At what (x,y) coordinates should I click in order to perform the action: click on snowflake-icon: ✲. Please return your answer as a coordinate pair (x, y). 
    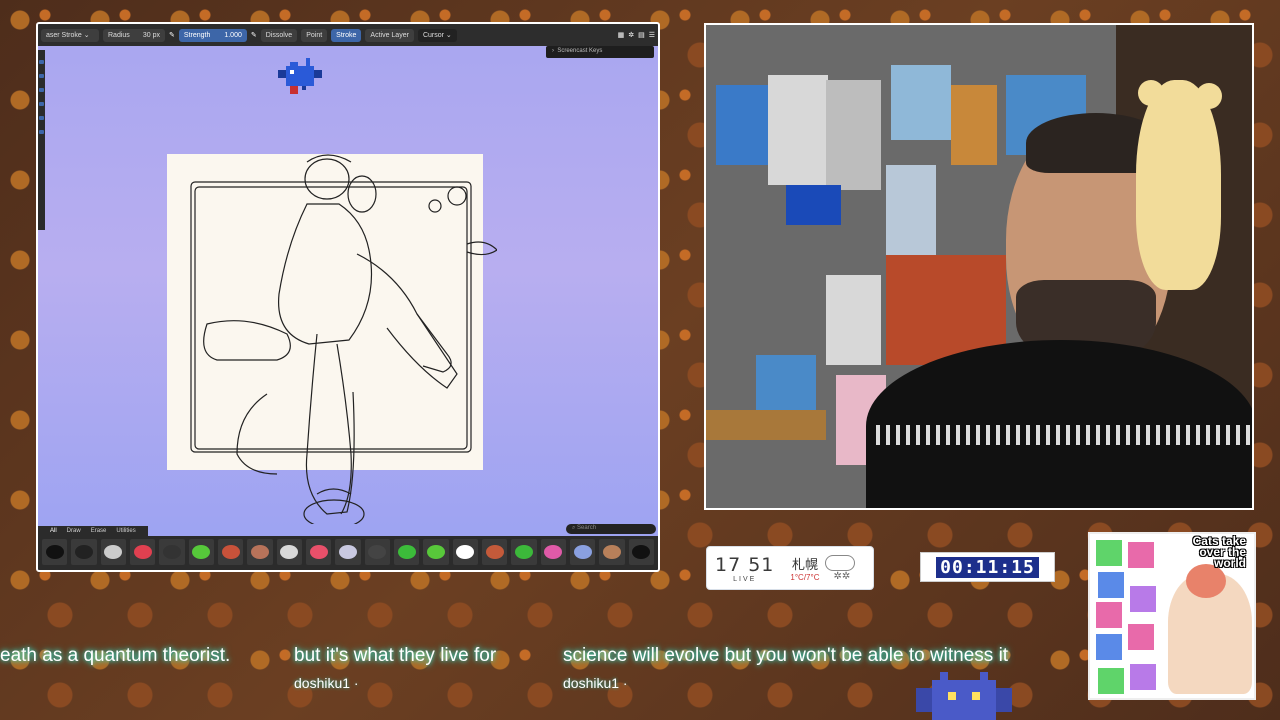
    Looking at the image, I should click on (631, 35).